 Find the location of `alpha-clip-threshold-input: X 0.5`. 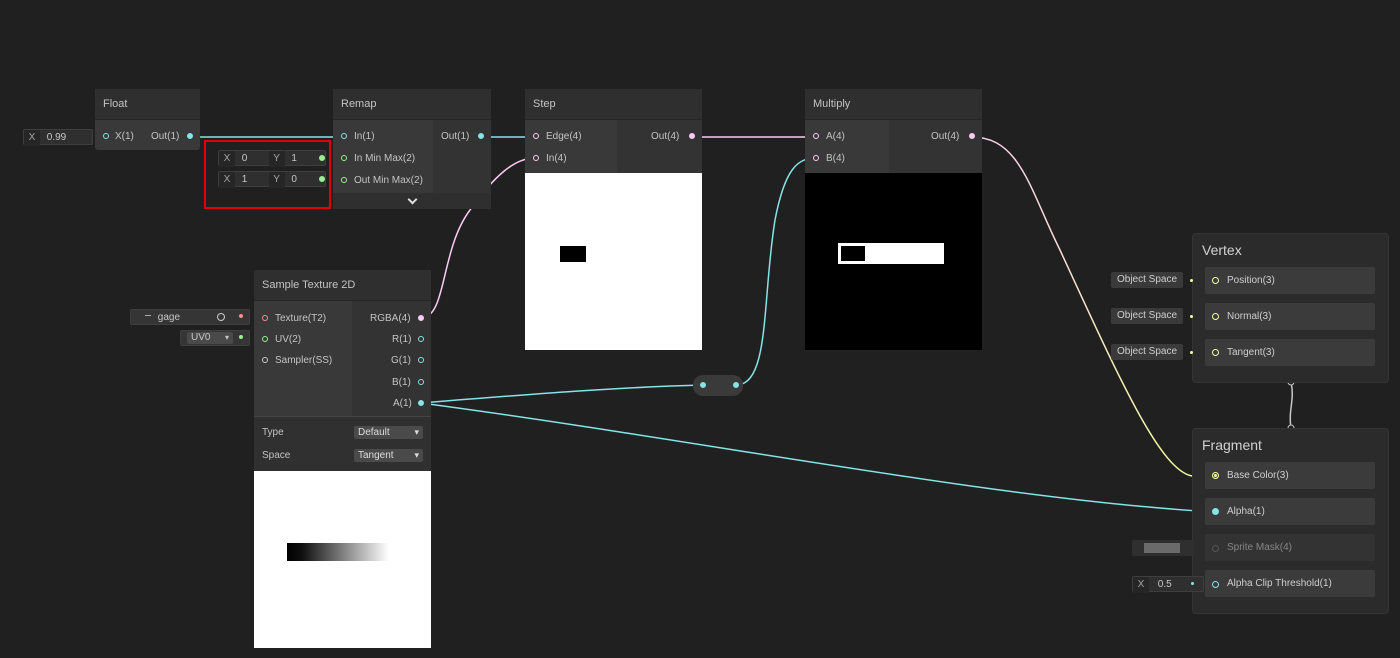

alpha-clip-threshold-input: X 0.5 is located at coordinates (1168, 584).